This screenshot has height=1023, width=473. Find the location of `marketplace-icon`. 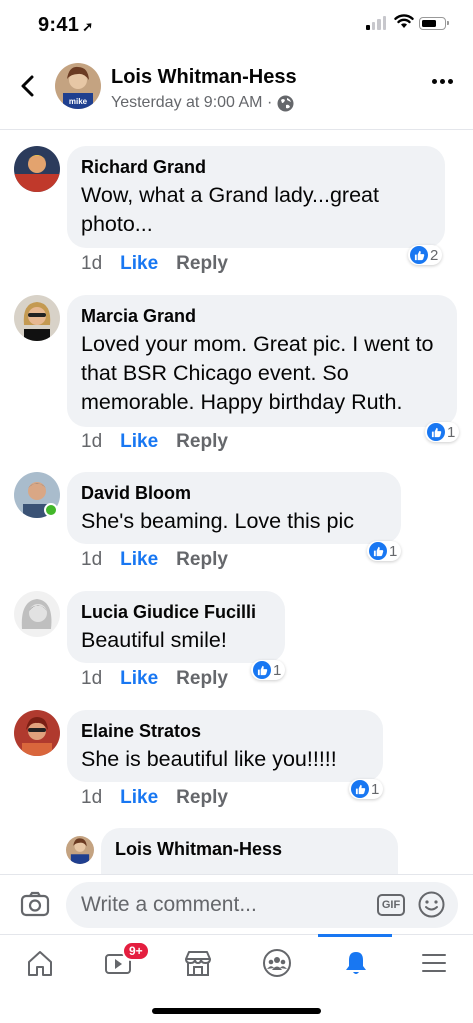

marketplace-icon is located at coordinates (197, 963).